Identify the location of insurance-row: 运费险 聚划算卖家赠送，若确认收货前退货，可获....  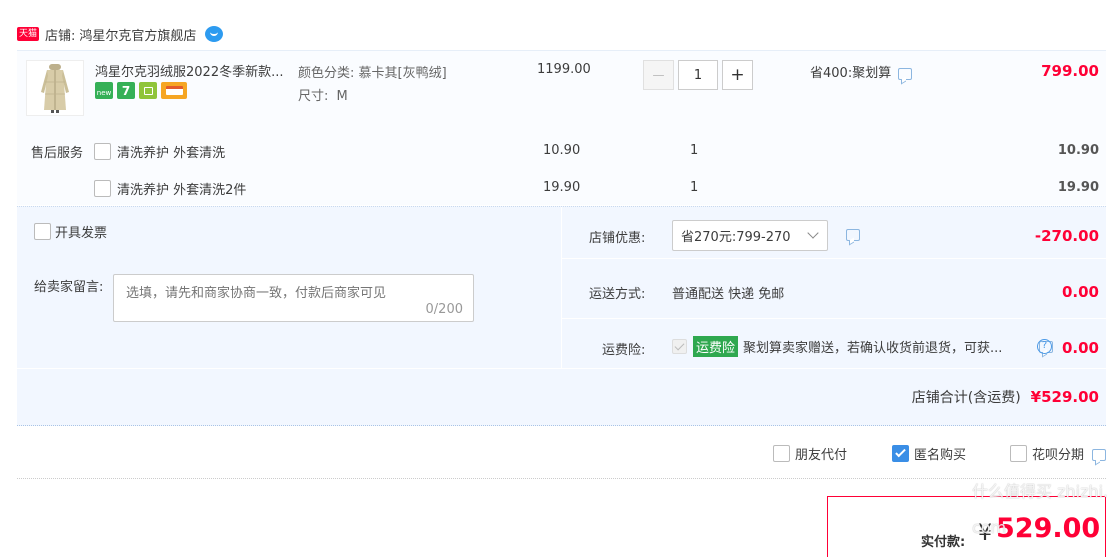
(837, 346).